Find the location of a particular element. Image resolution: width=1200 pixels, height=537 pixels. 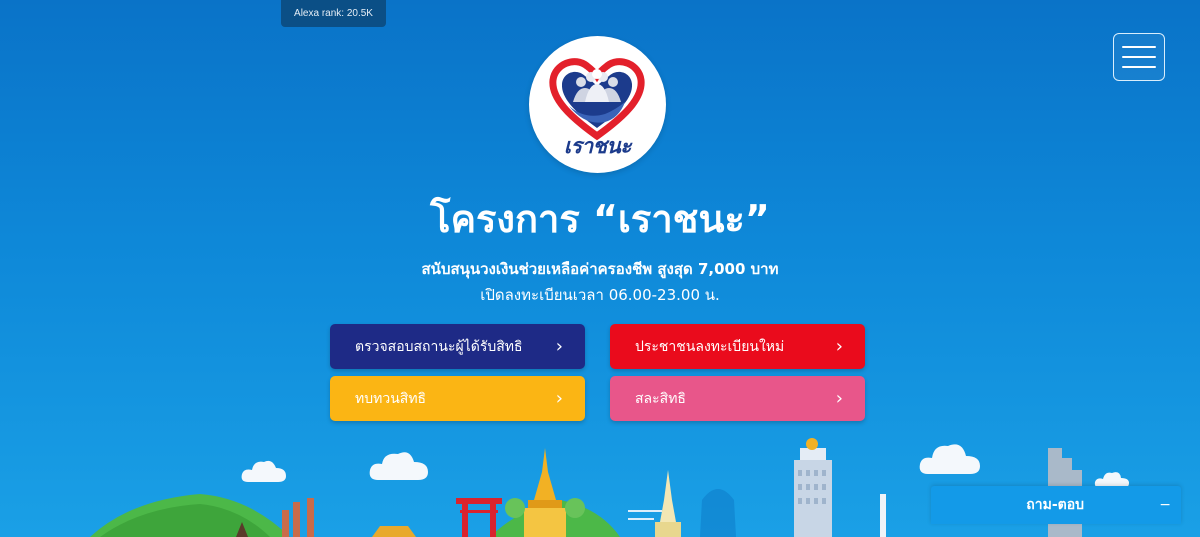

rao-chana-logo: เราชนะ is located at coordinates (597, 104).